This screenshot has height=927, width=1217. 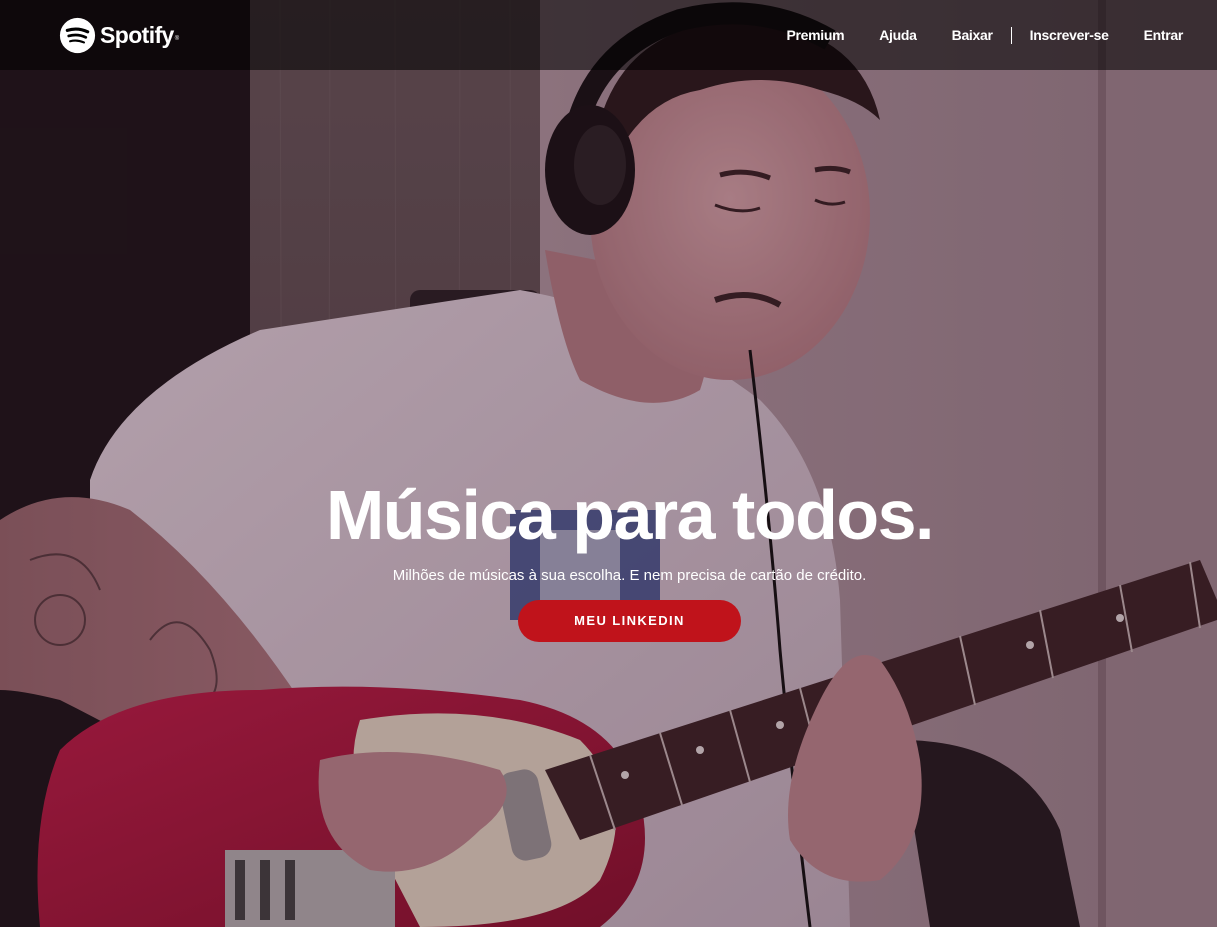 I want to click on spotify-logo: Spotify ®, so click(x=119, y=35).